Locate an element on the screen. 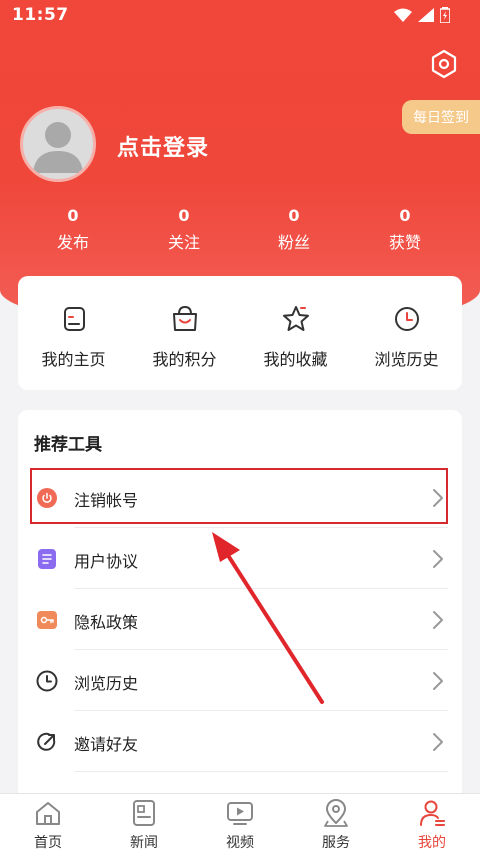 The width and height of the screenshot is (480, 853). settings-button is located at coordinates (444, 64).